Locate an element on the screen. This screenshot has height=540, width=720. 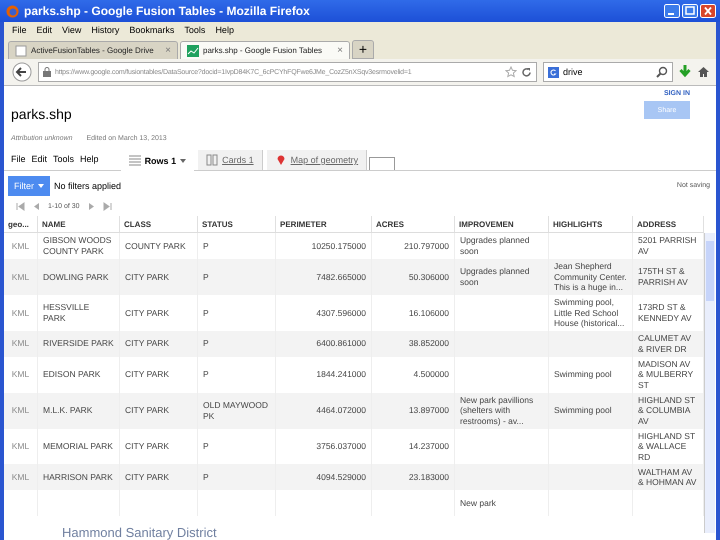
table-cell: 13.897000 is located at coordinates (428, 410).